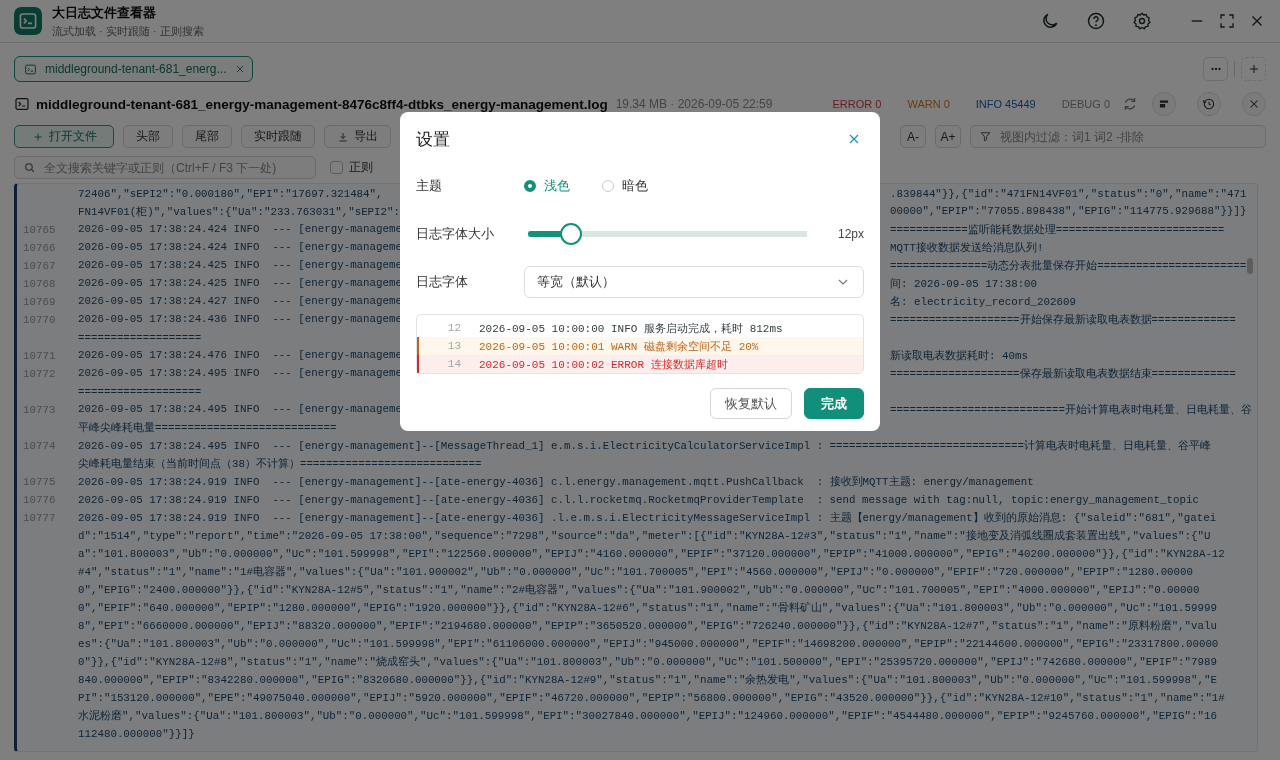 This screenshot has height=760, width=1280. Describe the element at coordinates (357, 136) in the screenshot. I see `export-button: 导出` at that location.